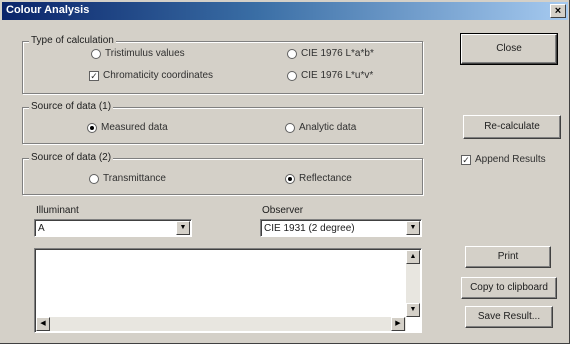 Image resolution: width=570 pixels, height=344 pixels. What do you see at coordinates (325, 178) in the screenshot?
I see `radio-label: Reflectance` at bounding box center [325, 178].